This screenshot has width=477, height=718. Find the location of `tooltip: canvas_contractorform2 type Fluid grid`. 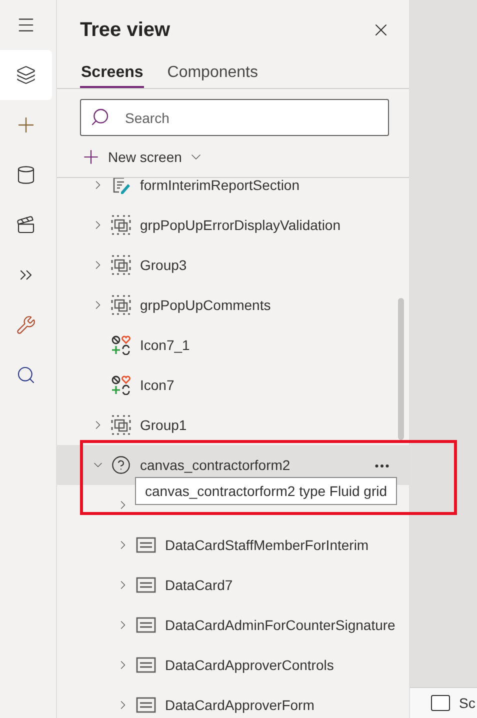

tooltip: canvas_contractorform2 type Fluid grid is located at coordinates (266, 491).